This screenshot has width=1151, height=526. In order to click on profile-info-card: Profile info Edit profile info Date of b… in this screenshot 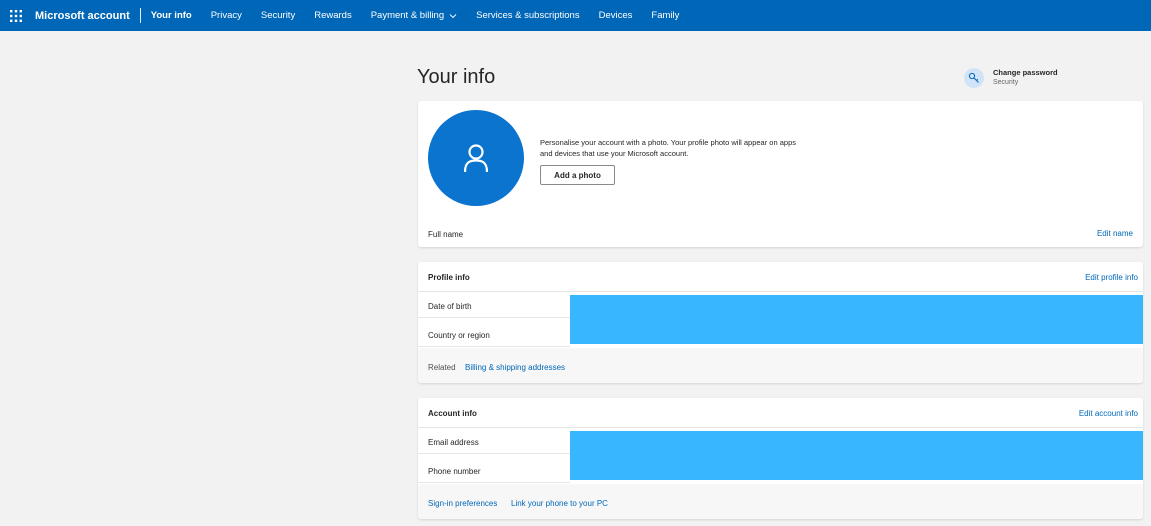, I will do `click(780, 322)`.